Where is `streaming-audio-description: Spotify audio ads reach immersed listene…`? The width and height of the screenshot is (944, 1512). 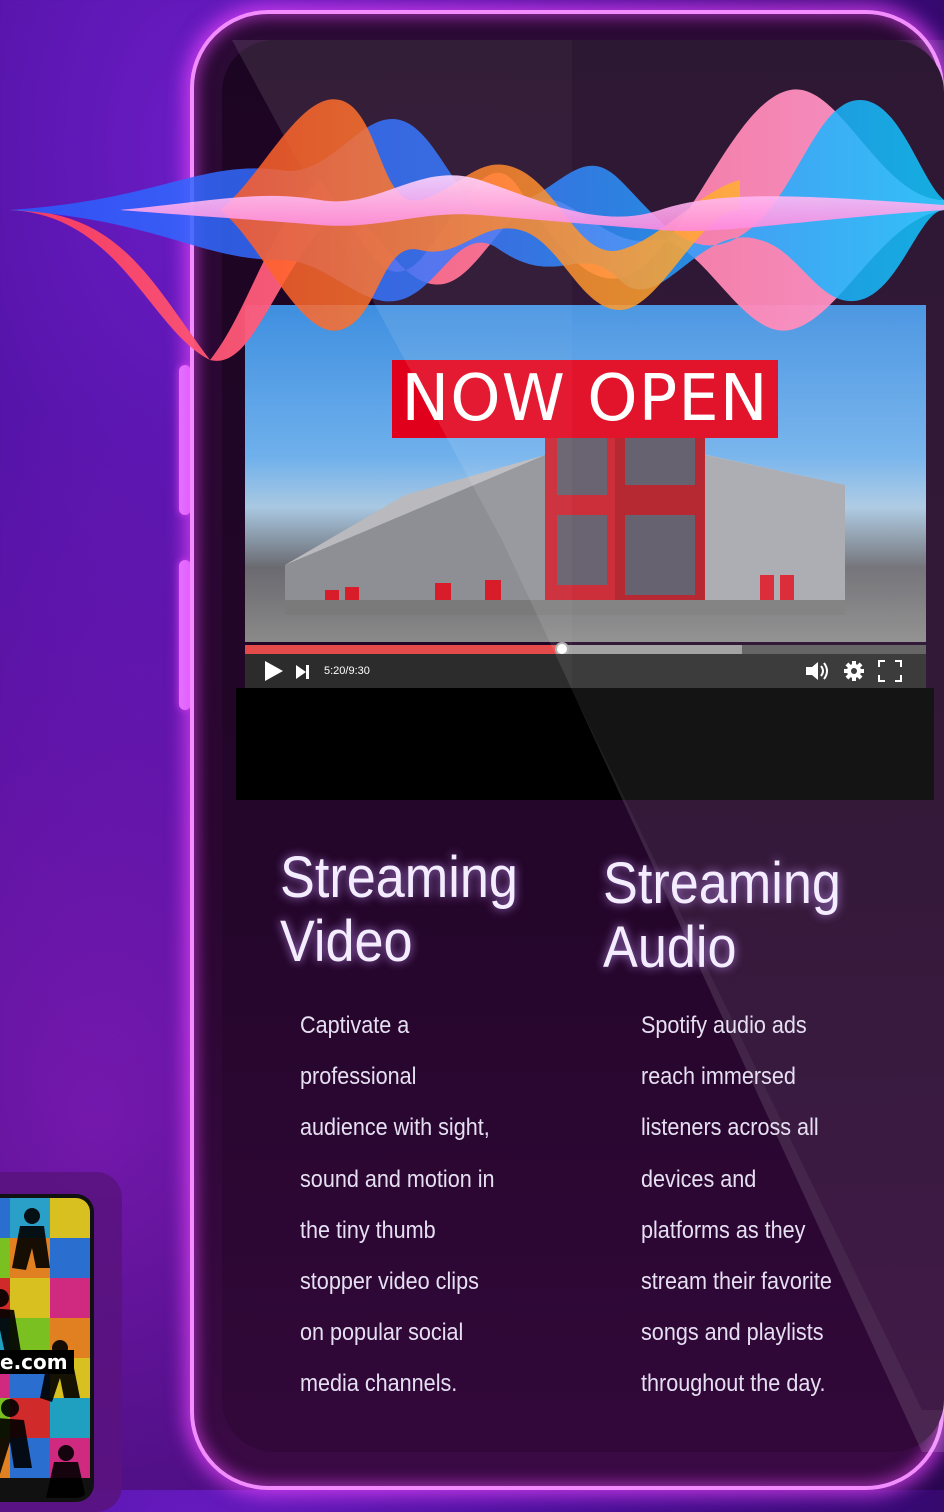
streaming-audio-description: Spotify audio ads reach immersed listene… is located at coordinates (744, 1205).